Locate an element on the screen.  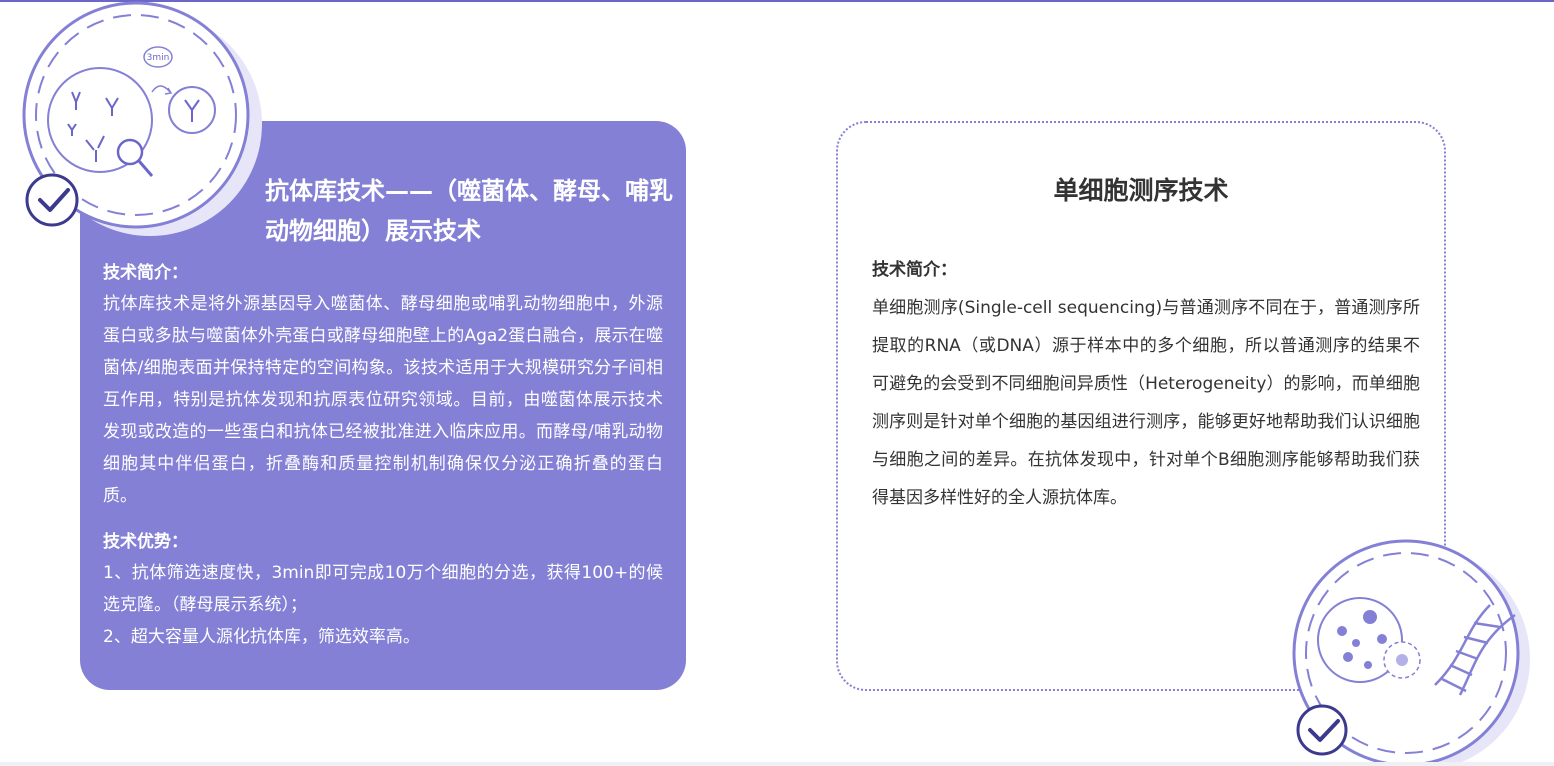
dna-cell-illustration-icon is located at coordinates (1422, 650).